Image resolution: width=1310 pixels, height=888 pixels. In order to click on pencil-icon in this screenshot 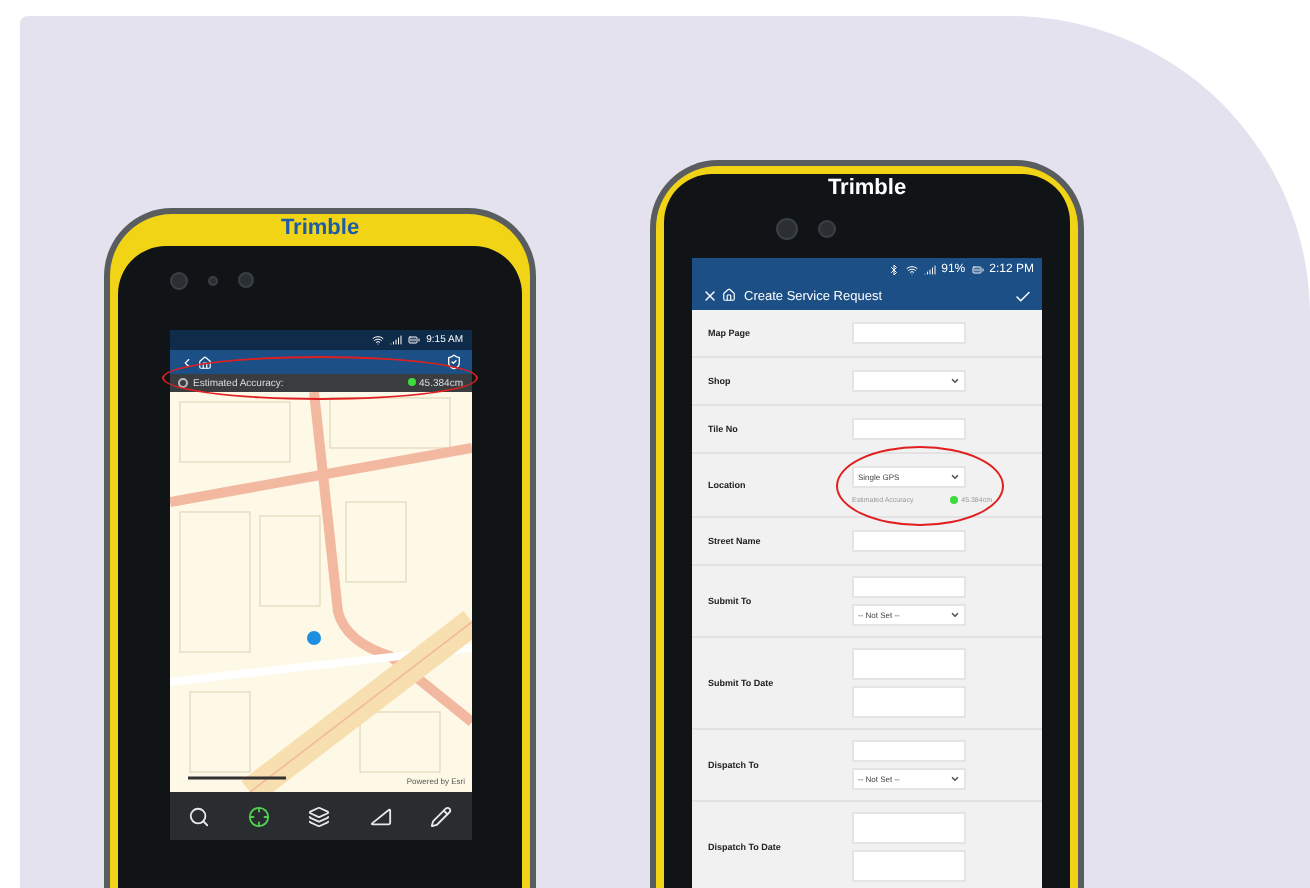, I will do `click(440, 816)`.